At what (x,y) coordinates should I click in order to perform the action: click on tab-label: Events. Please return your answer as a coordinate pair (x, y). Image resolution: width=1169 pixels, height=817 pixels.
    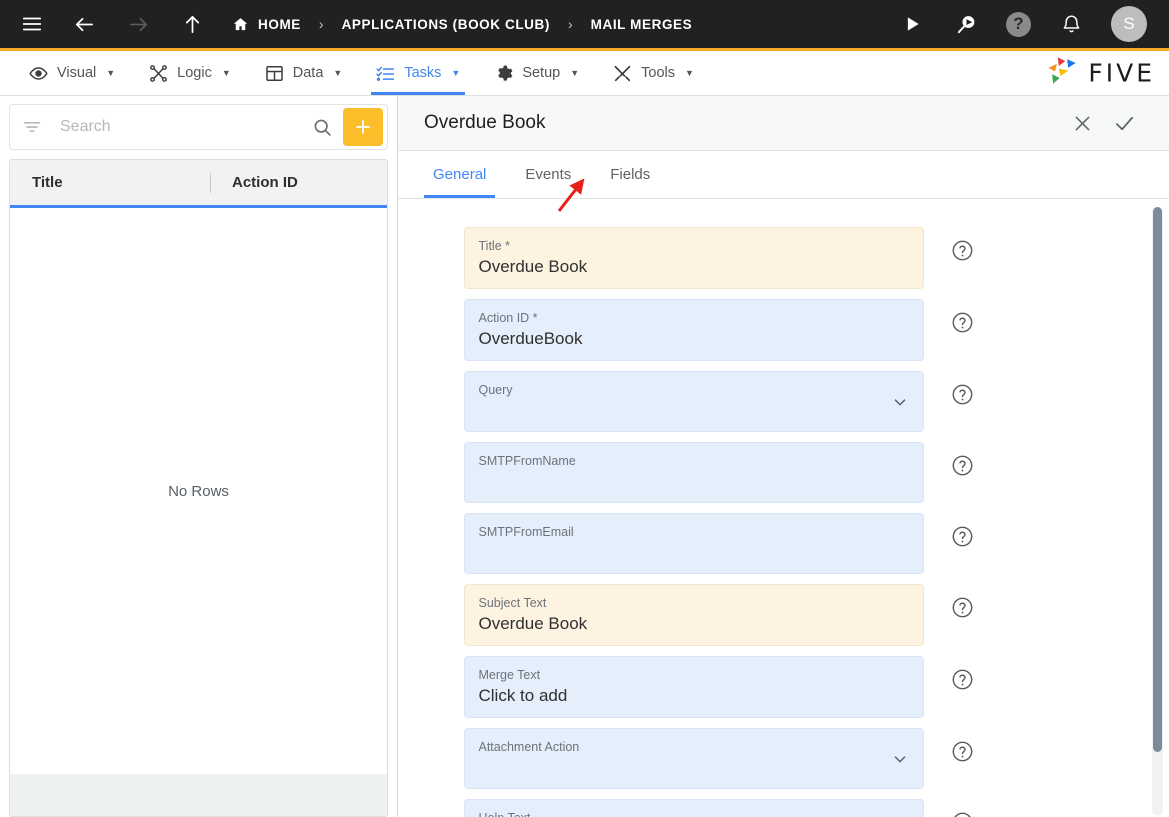
    Looking at the image, I should click on (548, 174).